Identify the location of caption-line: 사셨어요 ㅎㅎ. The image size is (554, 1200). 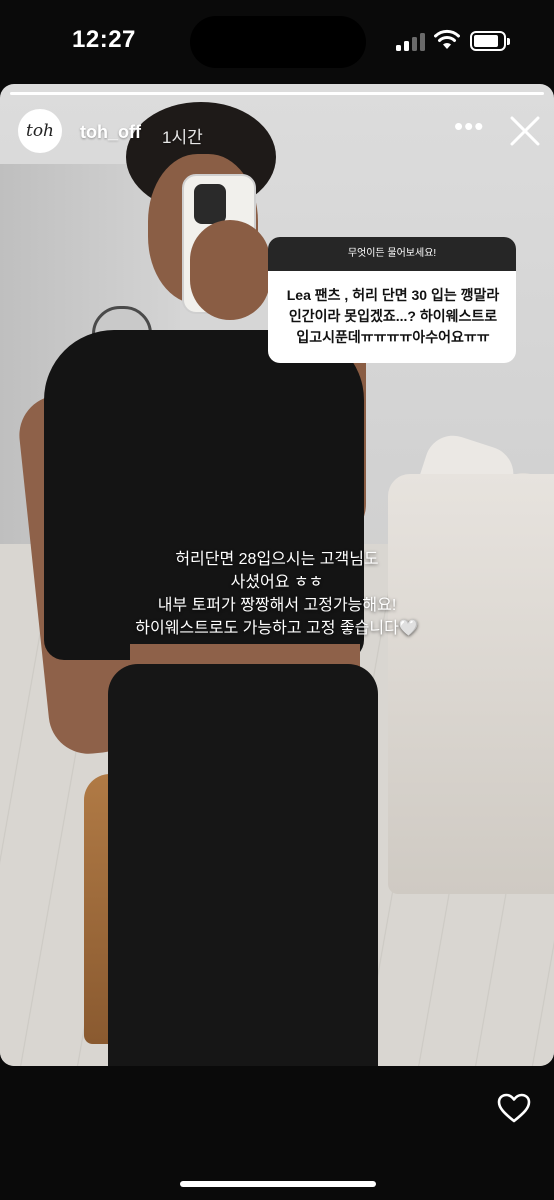
(277, 582).